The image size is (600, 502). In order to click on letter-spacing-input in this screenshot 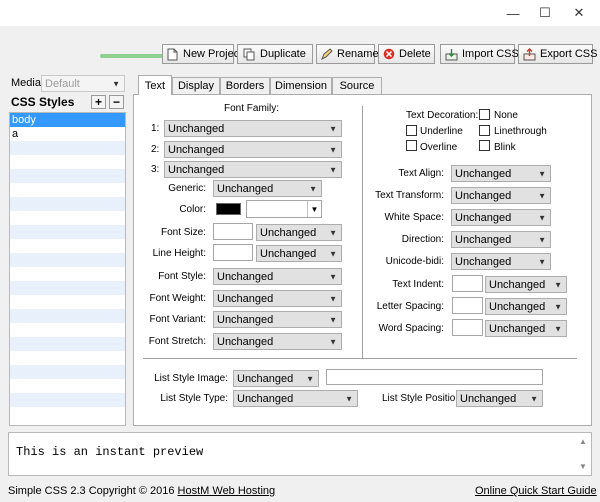, I will do `click(467, 305)`.